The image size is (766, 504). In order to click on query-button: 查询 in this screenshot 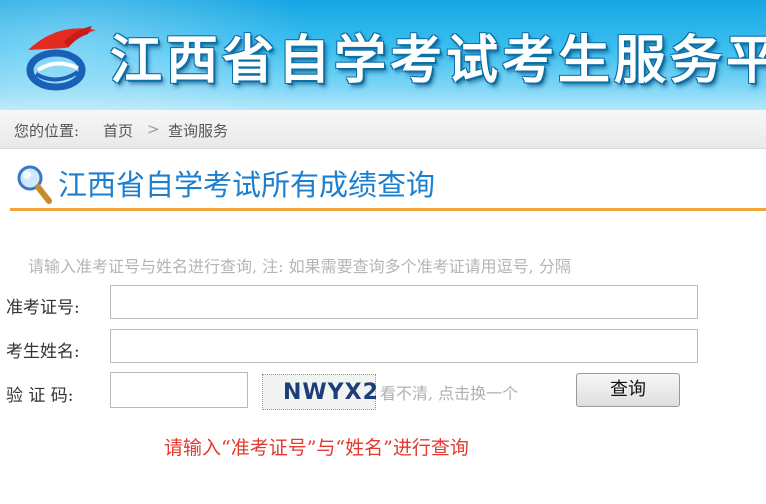, I will do `click(628, 390)`.